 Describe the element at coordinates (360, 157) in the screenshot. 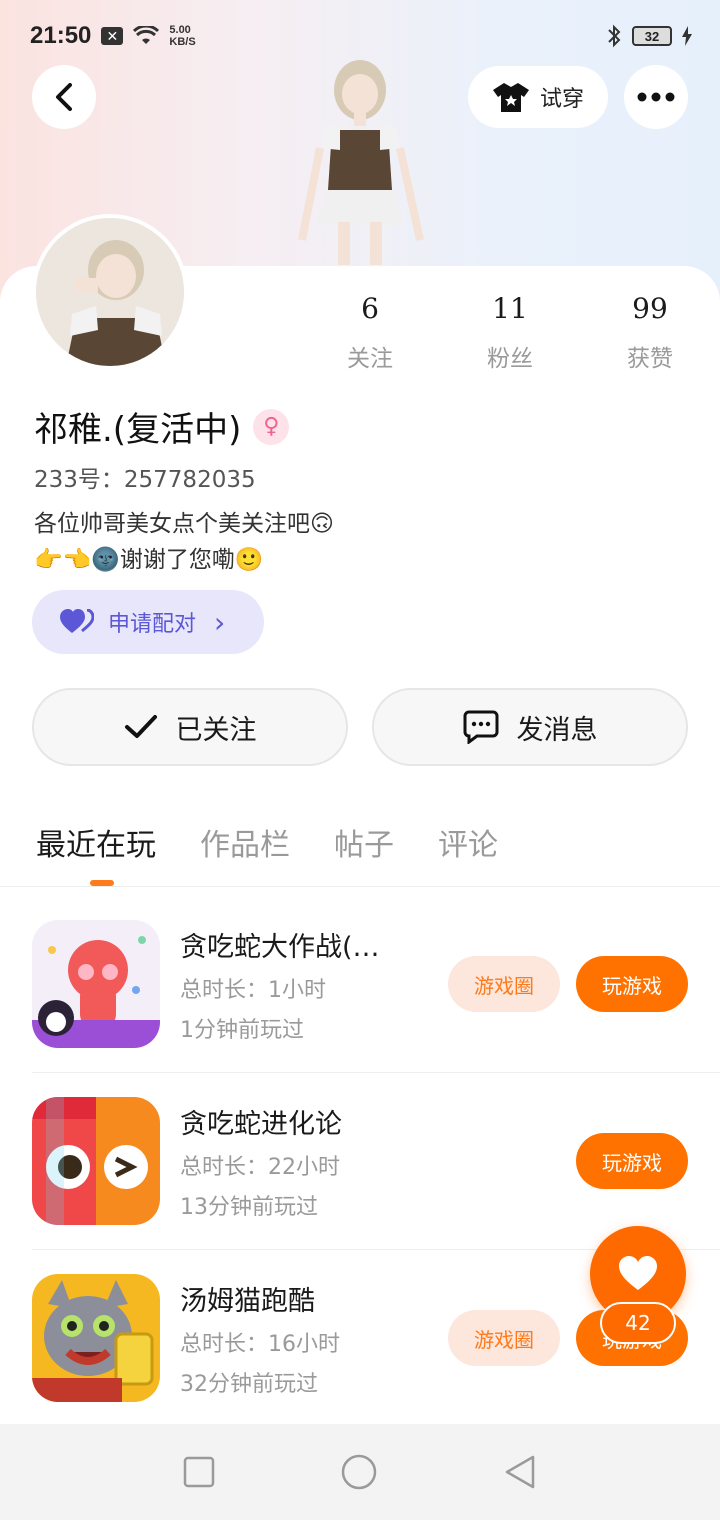

I see `avatar-character-image` at that location.